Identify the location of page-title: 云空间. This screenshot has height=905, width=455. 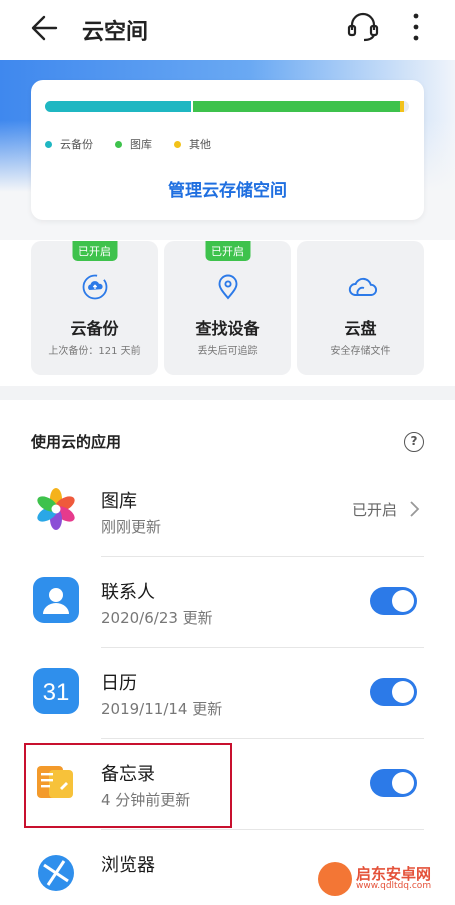
(115, 32).